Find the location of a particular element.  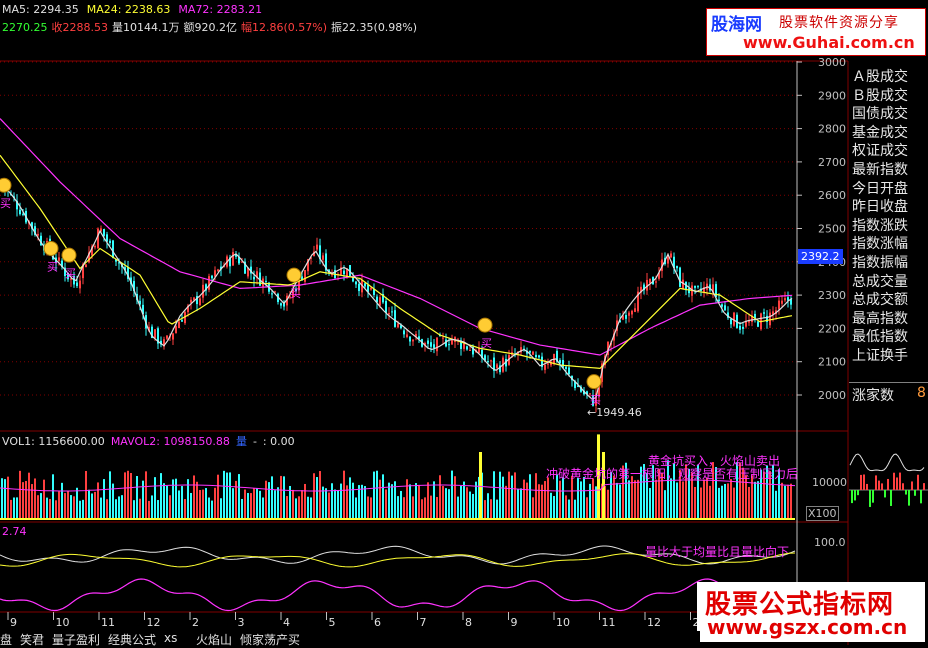

date-label: 4 is located at coordinates (286, 622).